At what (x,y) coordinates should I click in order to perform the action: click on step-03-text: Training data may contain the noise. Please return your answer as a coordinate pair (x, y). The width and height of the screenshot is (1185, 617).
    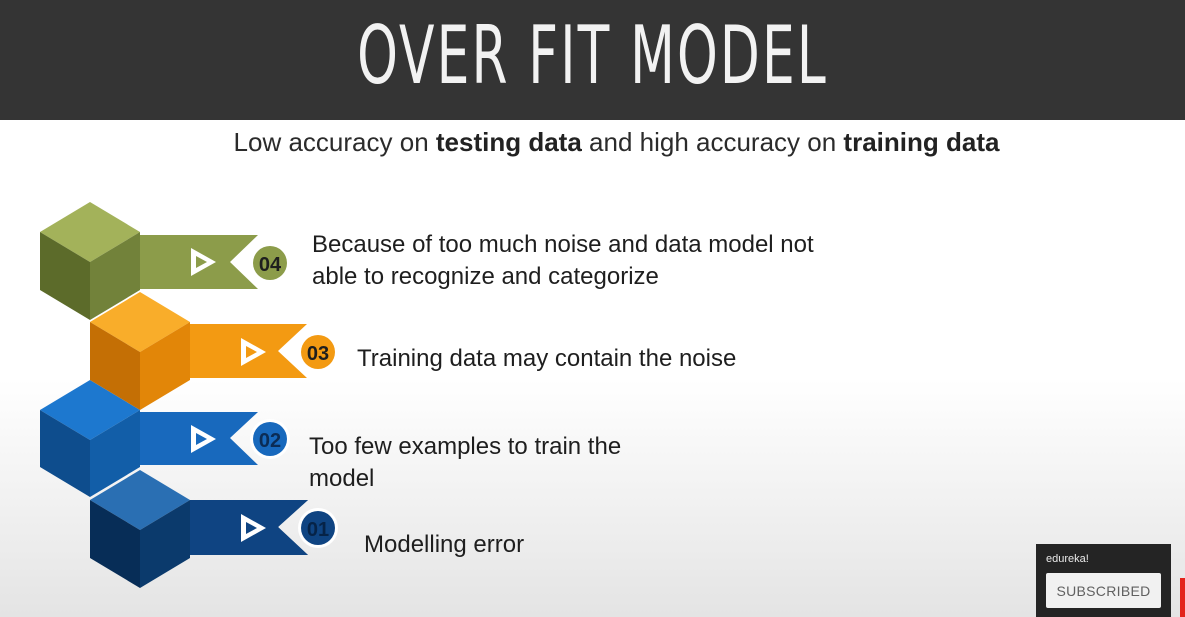
    Looking at the image, I should click on (546, 359).